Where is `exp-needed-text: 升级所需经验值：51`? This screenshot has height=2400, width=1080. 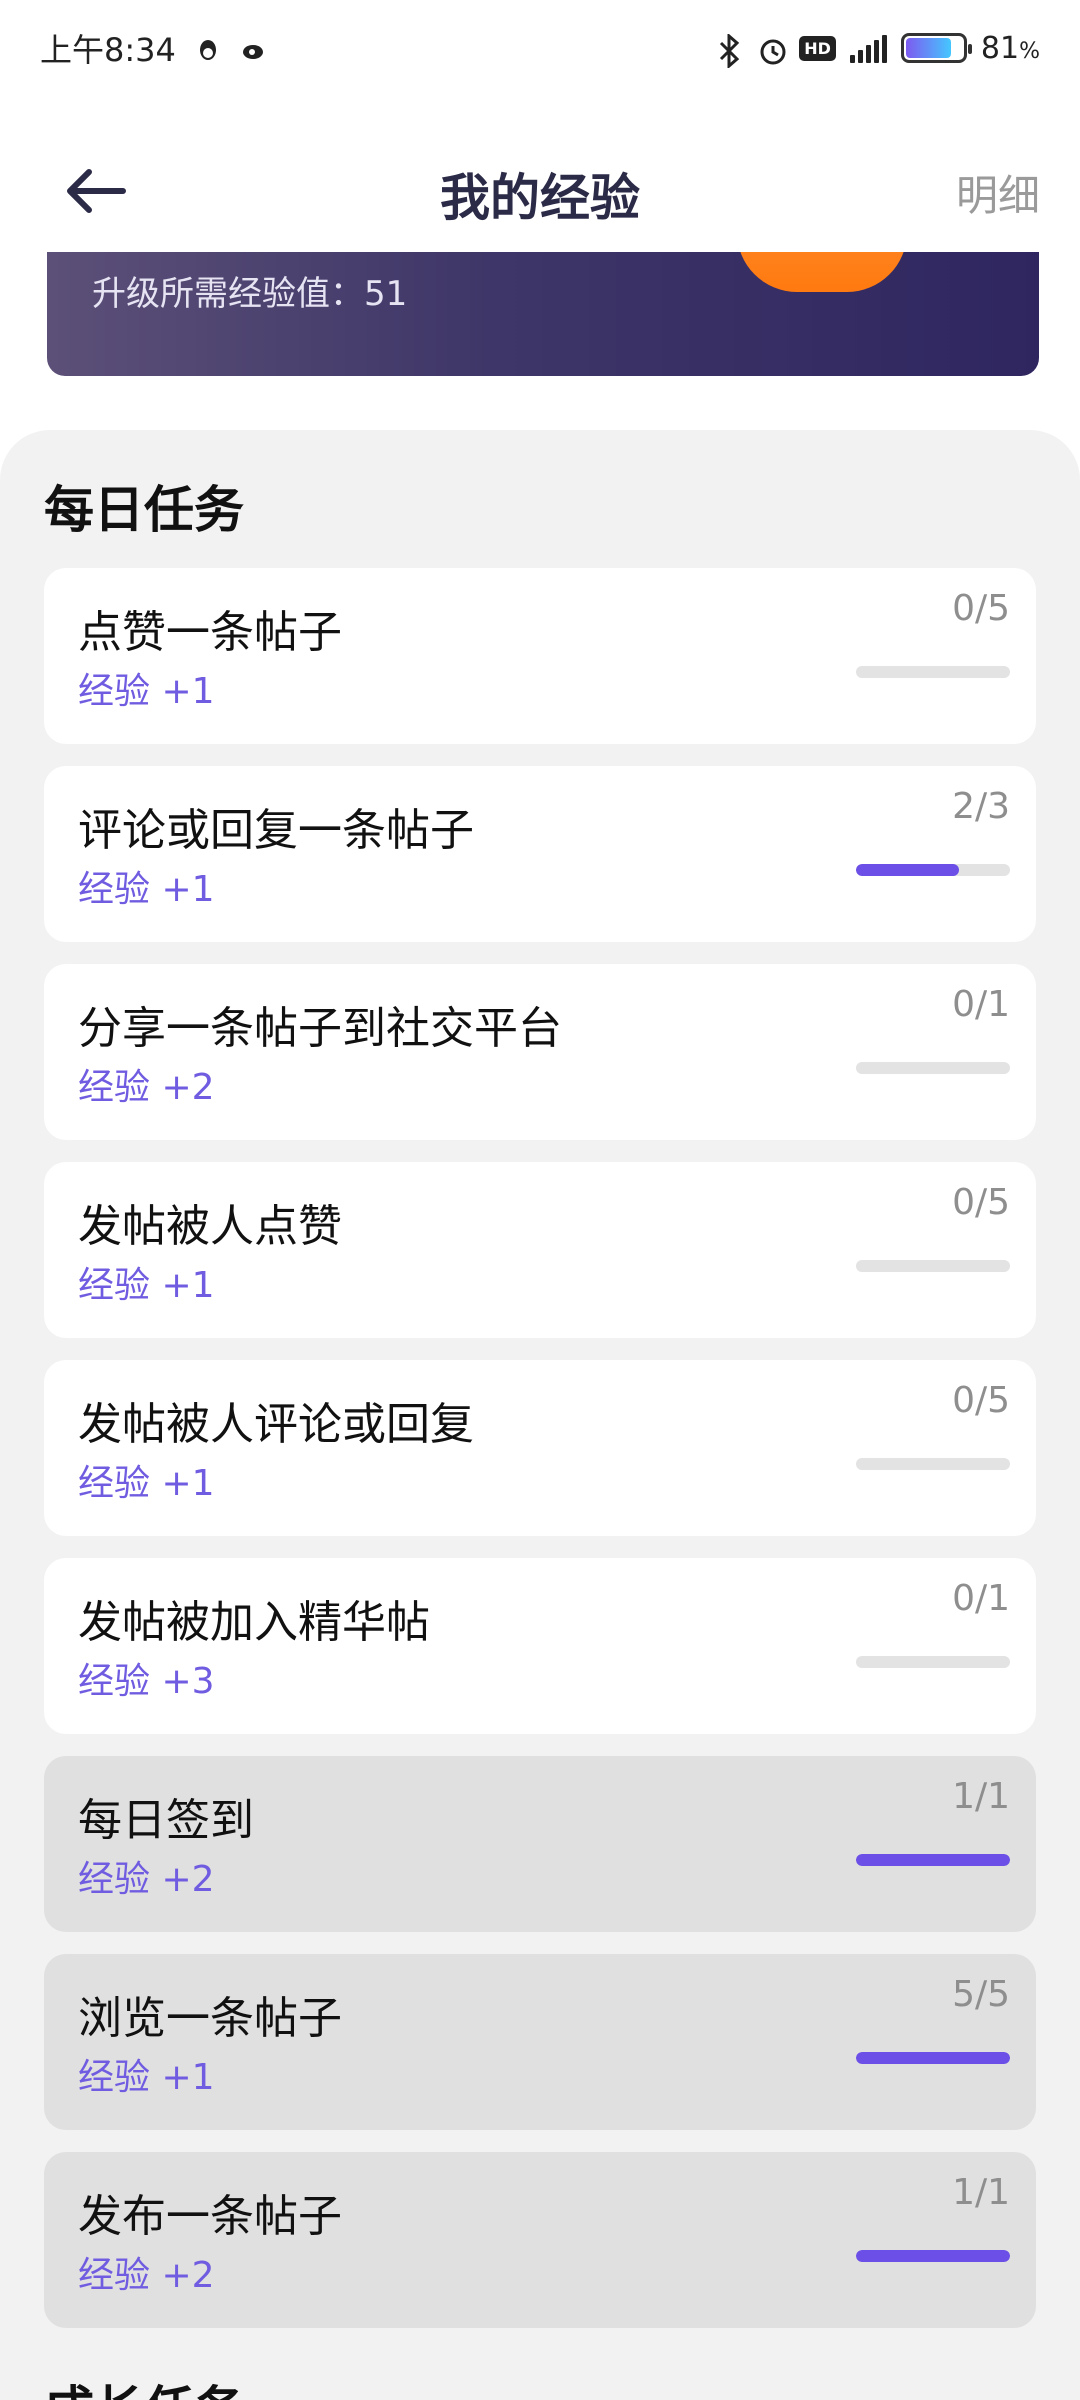
exp-needed-text: 升级所需经验值：51 is located at coordinates (250, 294).